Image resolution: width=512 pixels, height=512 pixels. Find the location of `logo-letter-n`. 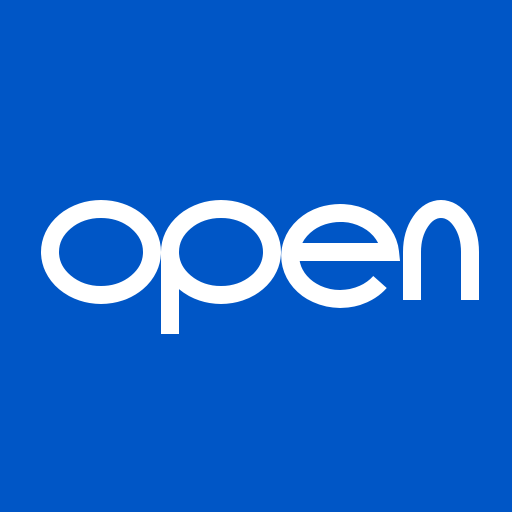

logo-letter-n is located at coordinates (441, 250).